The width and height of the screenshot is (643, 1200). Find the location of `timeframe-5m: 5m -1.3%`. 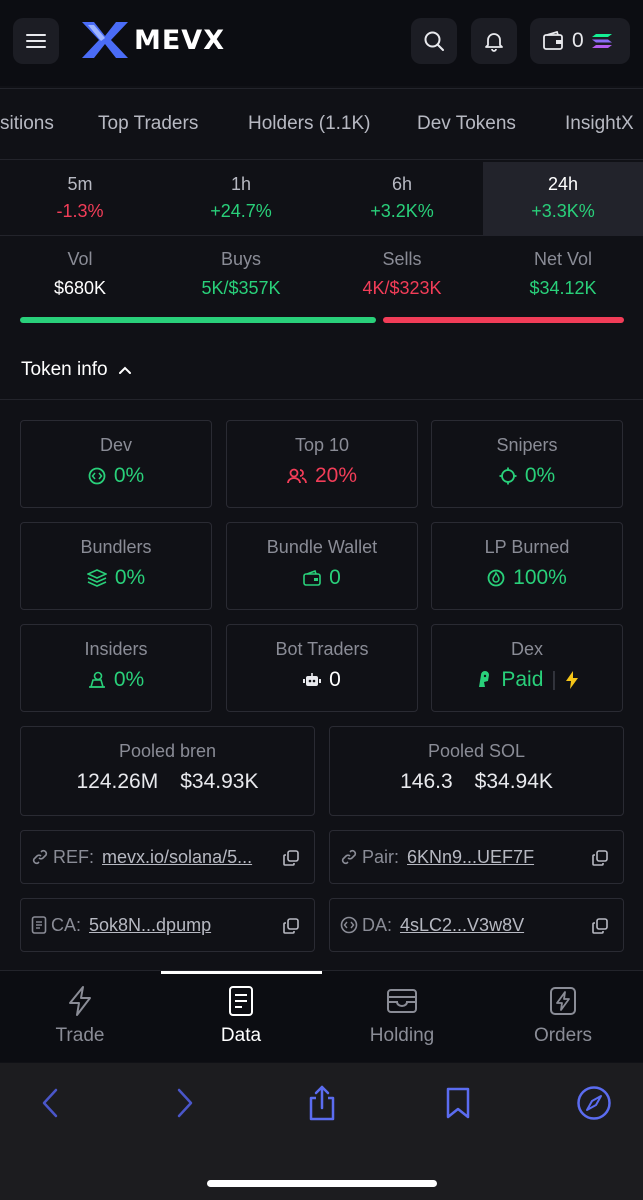

timeframe-5m: 5m -1.3% is located at coordinates (80, 199).